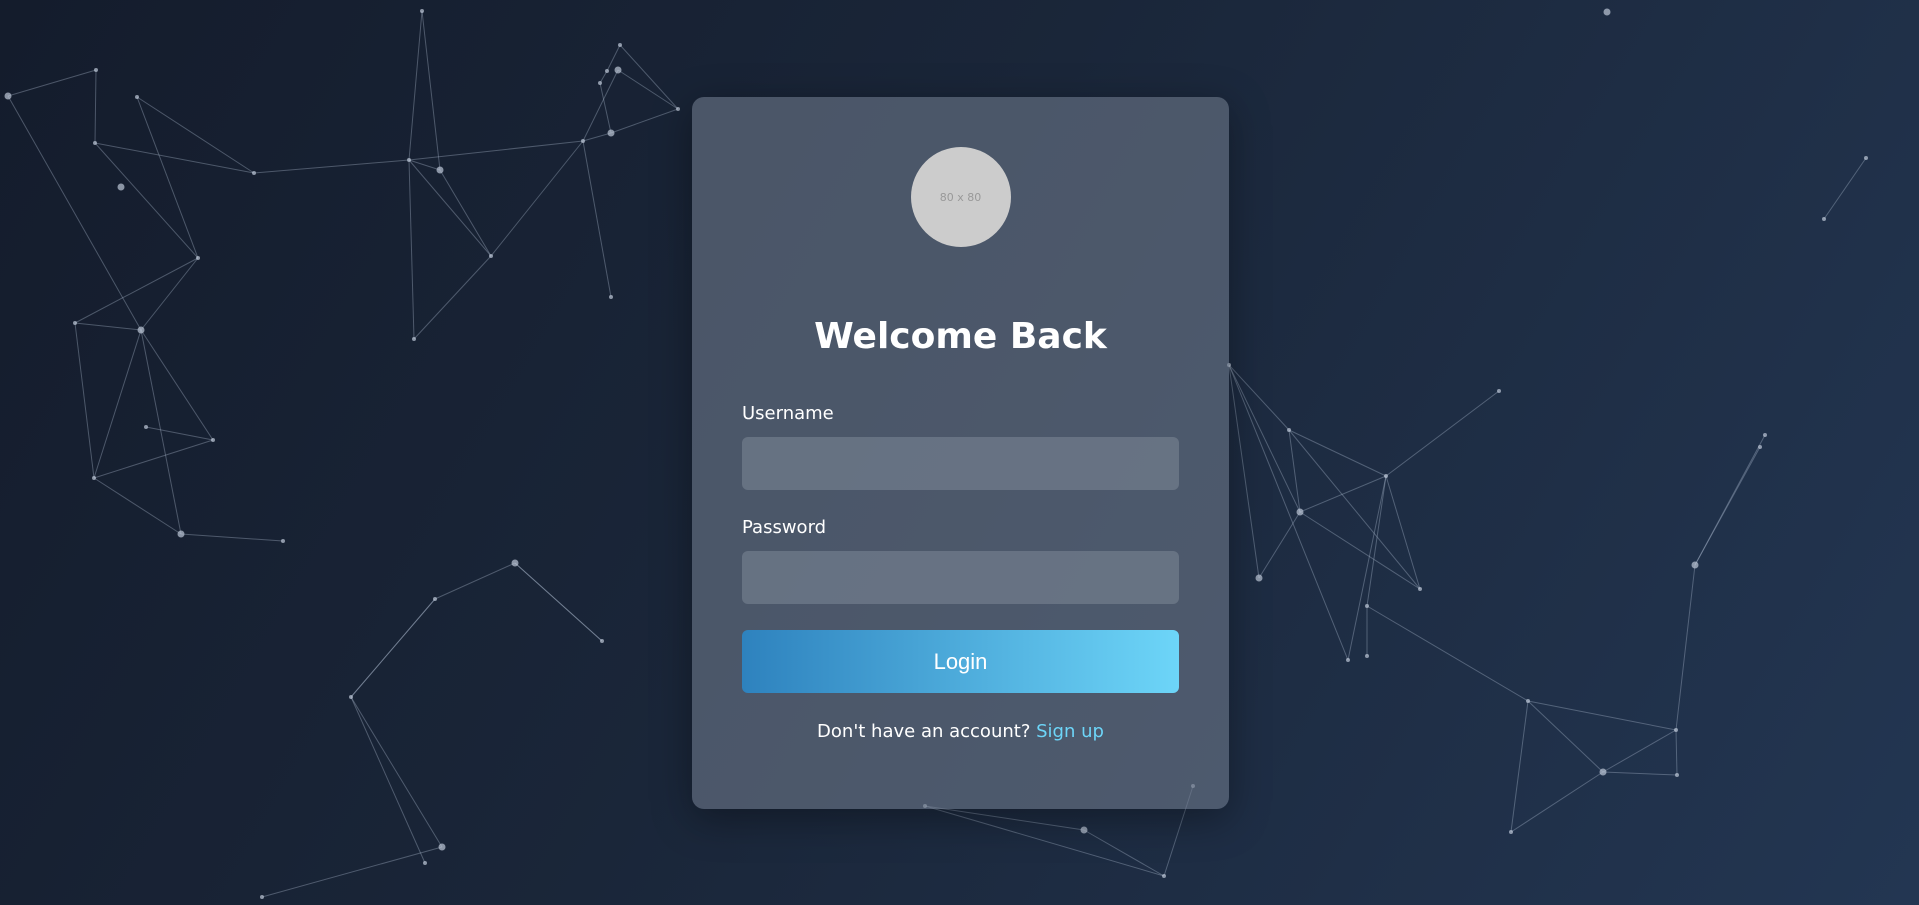  What do you see at coordinates (1070, 731) in the screenshot?
I see `signup-link: Sign up` at bounding box center [1070, 731].